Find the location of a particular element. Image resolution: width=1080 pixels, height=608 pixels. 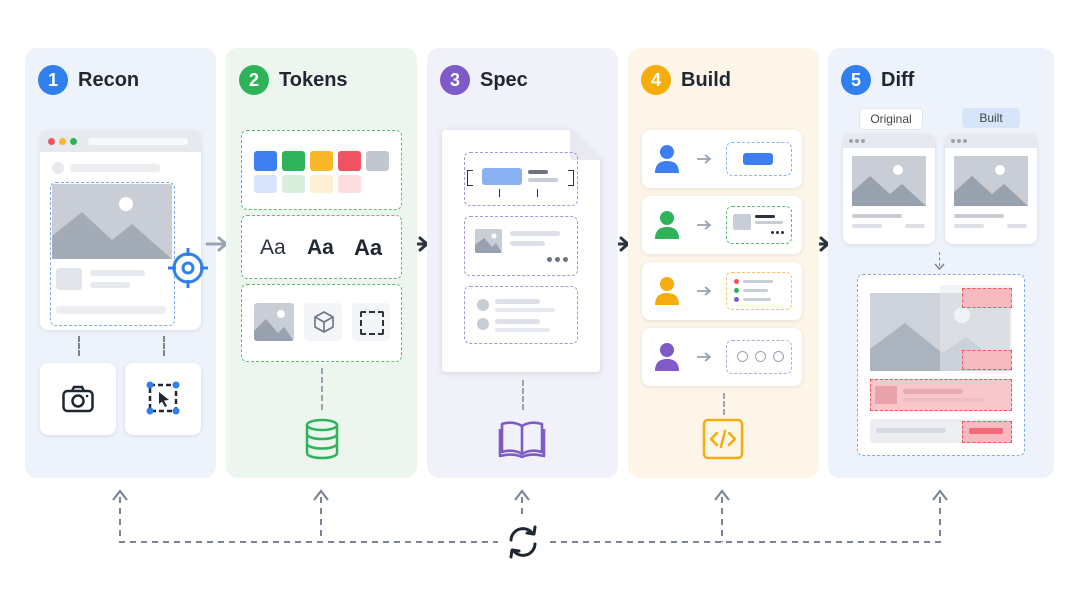

feedback-loop is located at coordinates (530, 516).